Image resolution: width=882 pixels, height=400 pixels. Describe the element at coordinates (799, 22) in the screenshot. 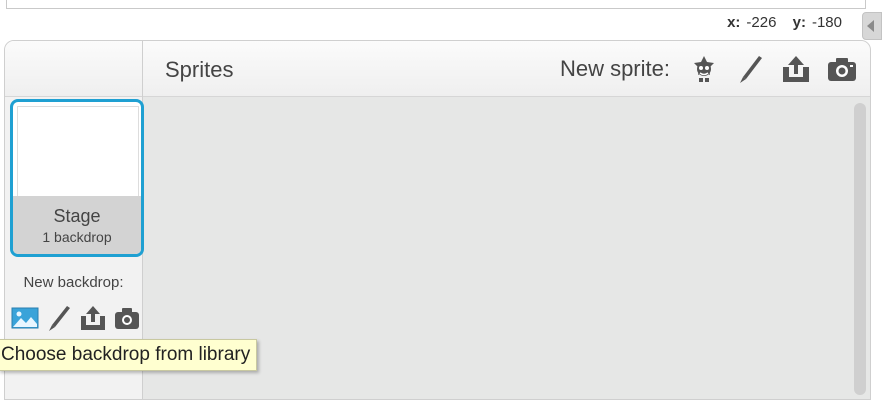

I see `y-label: y:` at that location.